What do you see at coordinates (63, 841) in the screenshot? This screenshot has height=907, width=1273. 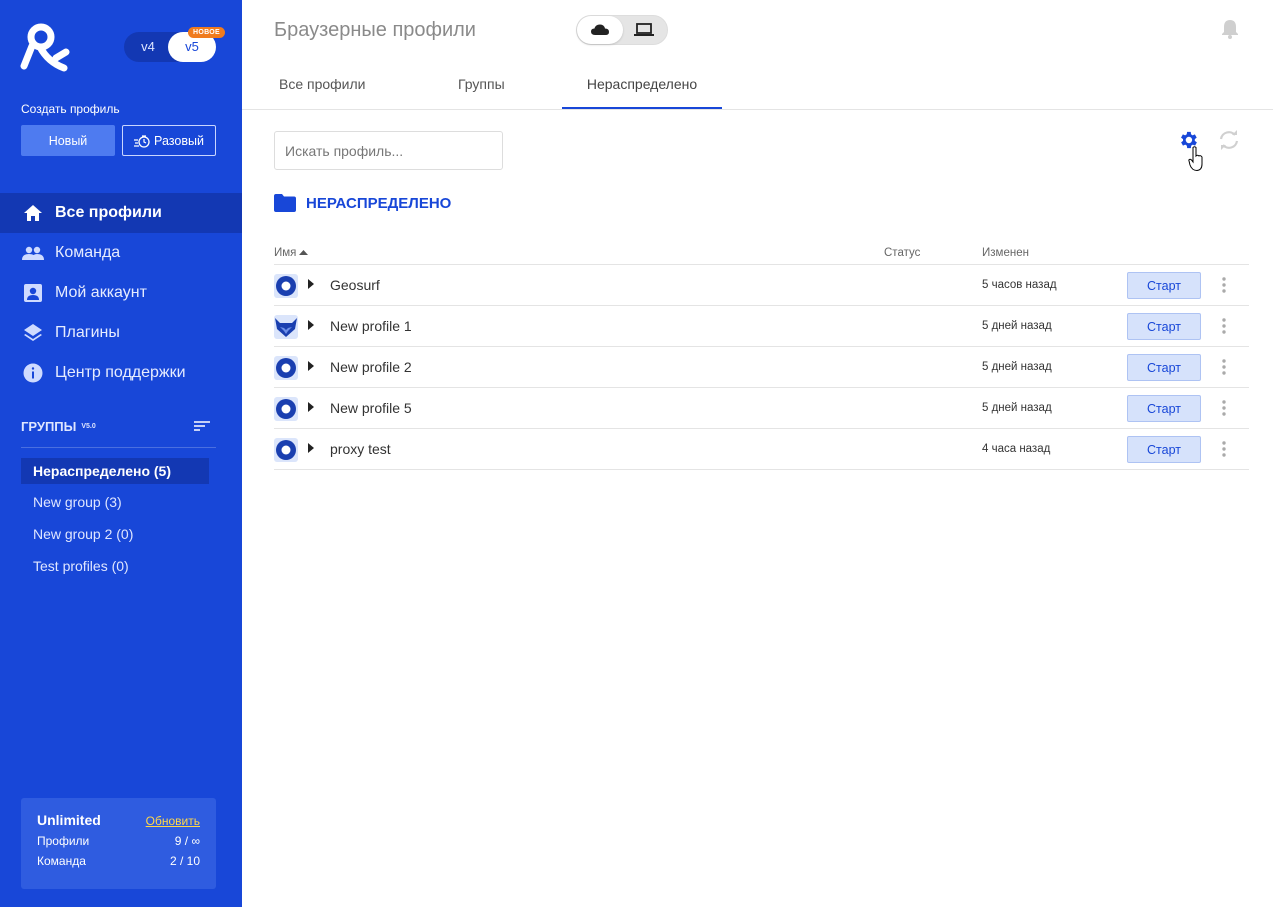 I see `plan-profiles-label: Профили` at bounding box center [63, 841].